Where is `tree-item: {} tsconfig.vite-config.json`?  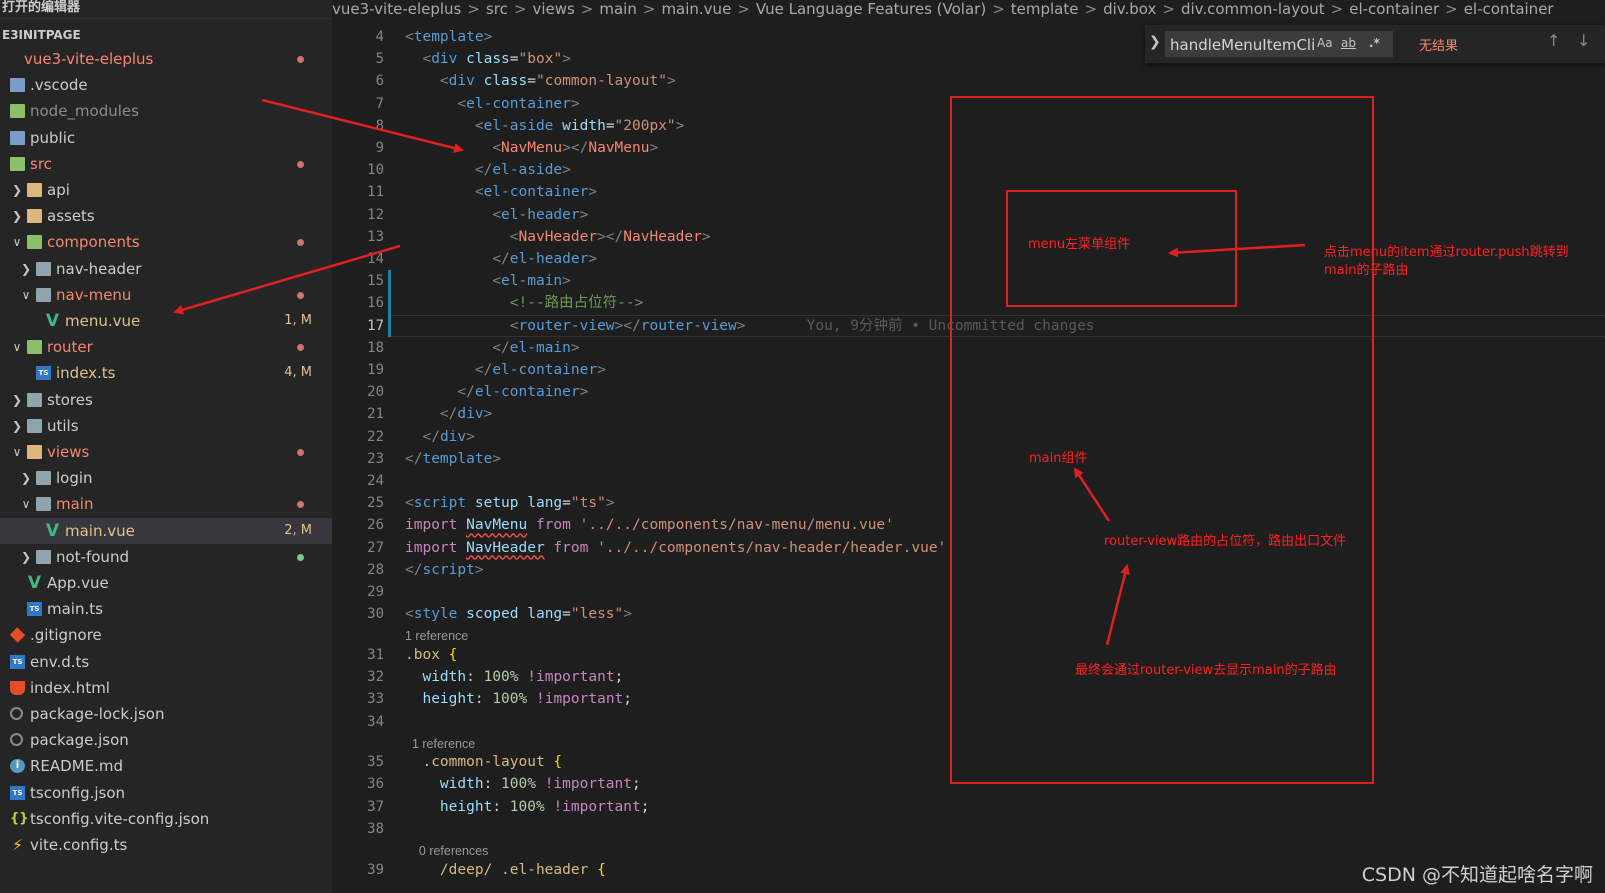
tree-item: {} tsconfig.vite-config.json is located at coordinates (166, 819).